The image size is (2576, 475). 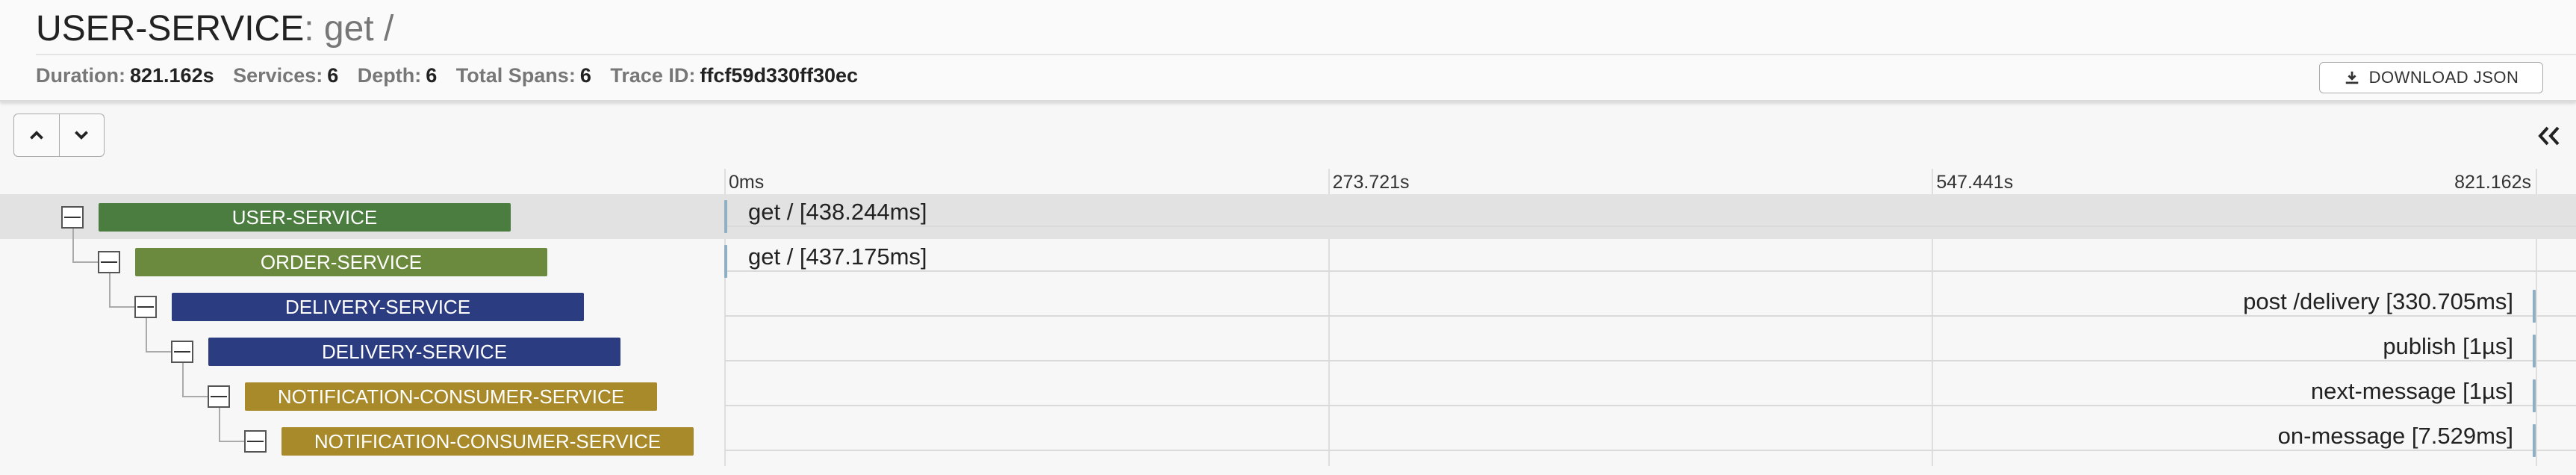 I want to click on download-json-button: DOWNLOAD JSON, so click(x=2431, y=77).